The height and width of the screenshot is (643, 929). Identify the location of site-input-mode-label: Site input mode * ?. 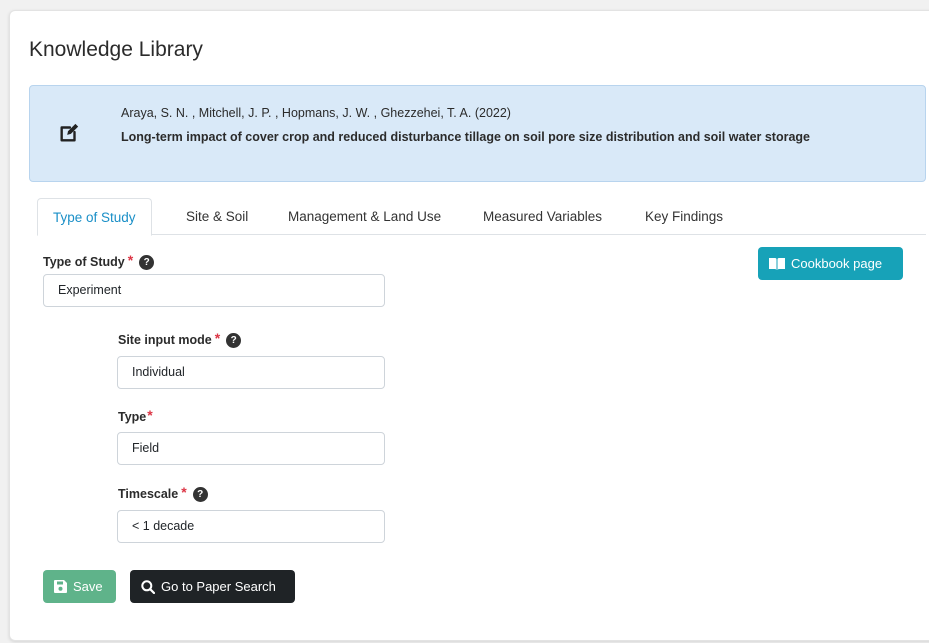
(180, 339).